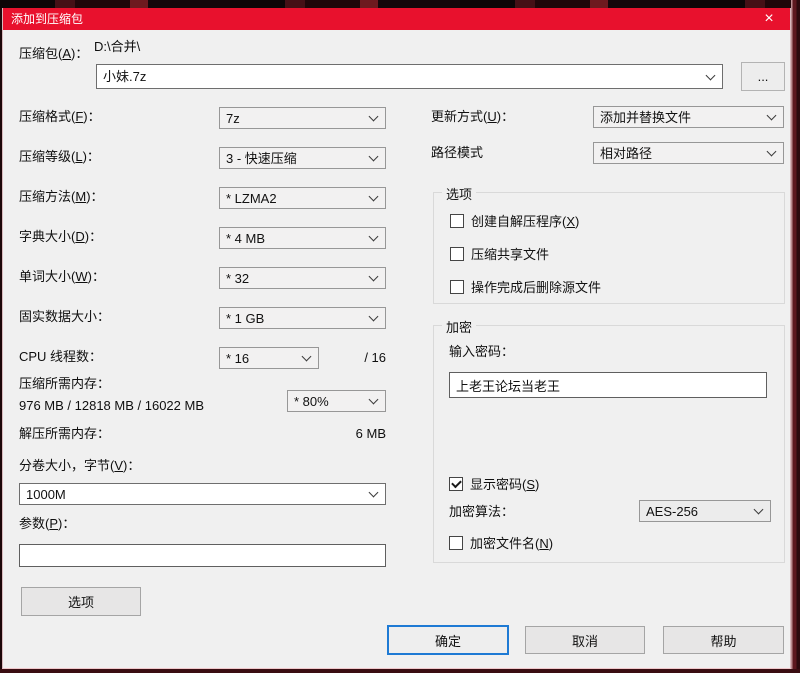 Image resolution: width=800 pixels, height=673 pixels. What do you see at coordinates (65, 316) in the screenshot?
I see `solid-block-label: 固实数据大小：` at bounding box center [65, 316].